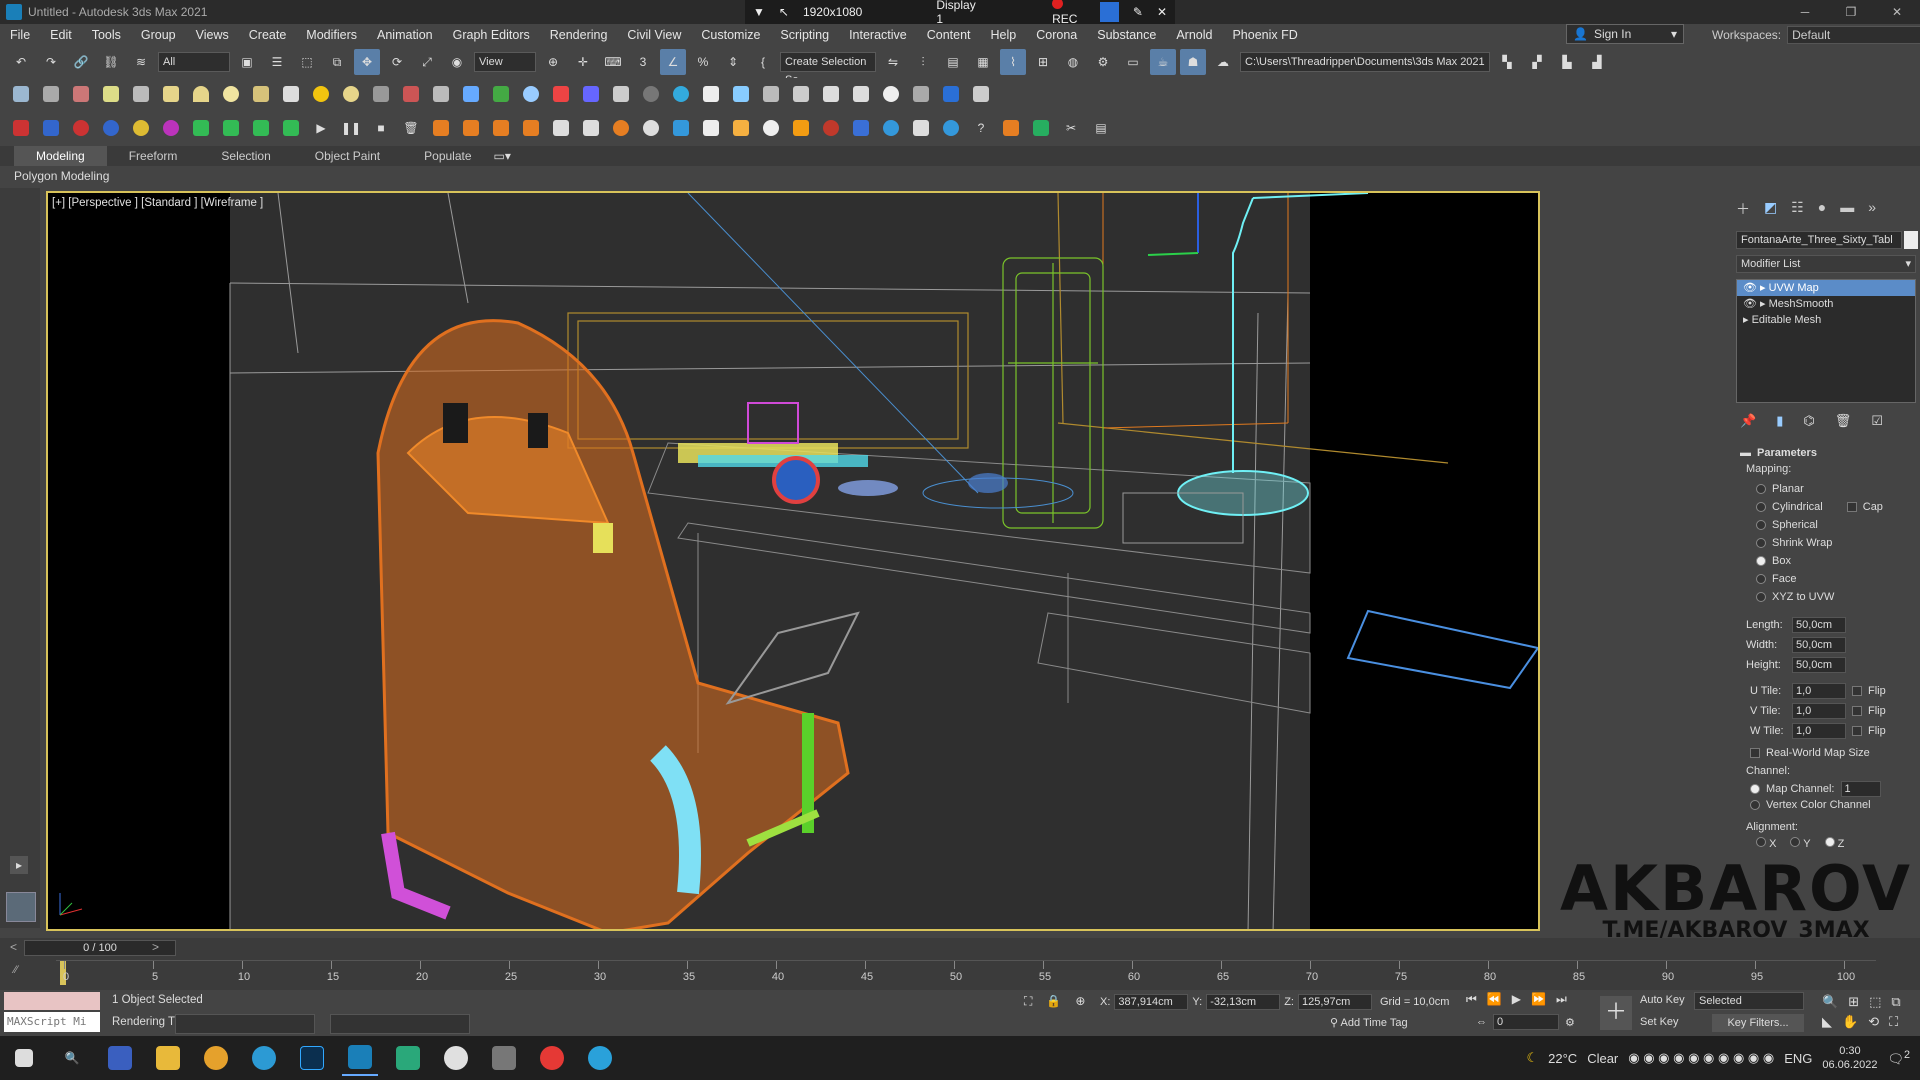  Describe the element at coordinates (1776, 579) in the screenshot. I see `radio-face: Face` at that location.